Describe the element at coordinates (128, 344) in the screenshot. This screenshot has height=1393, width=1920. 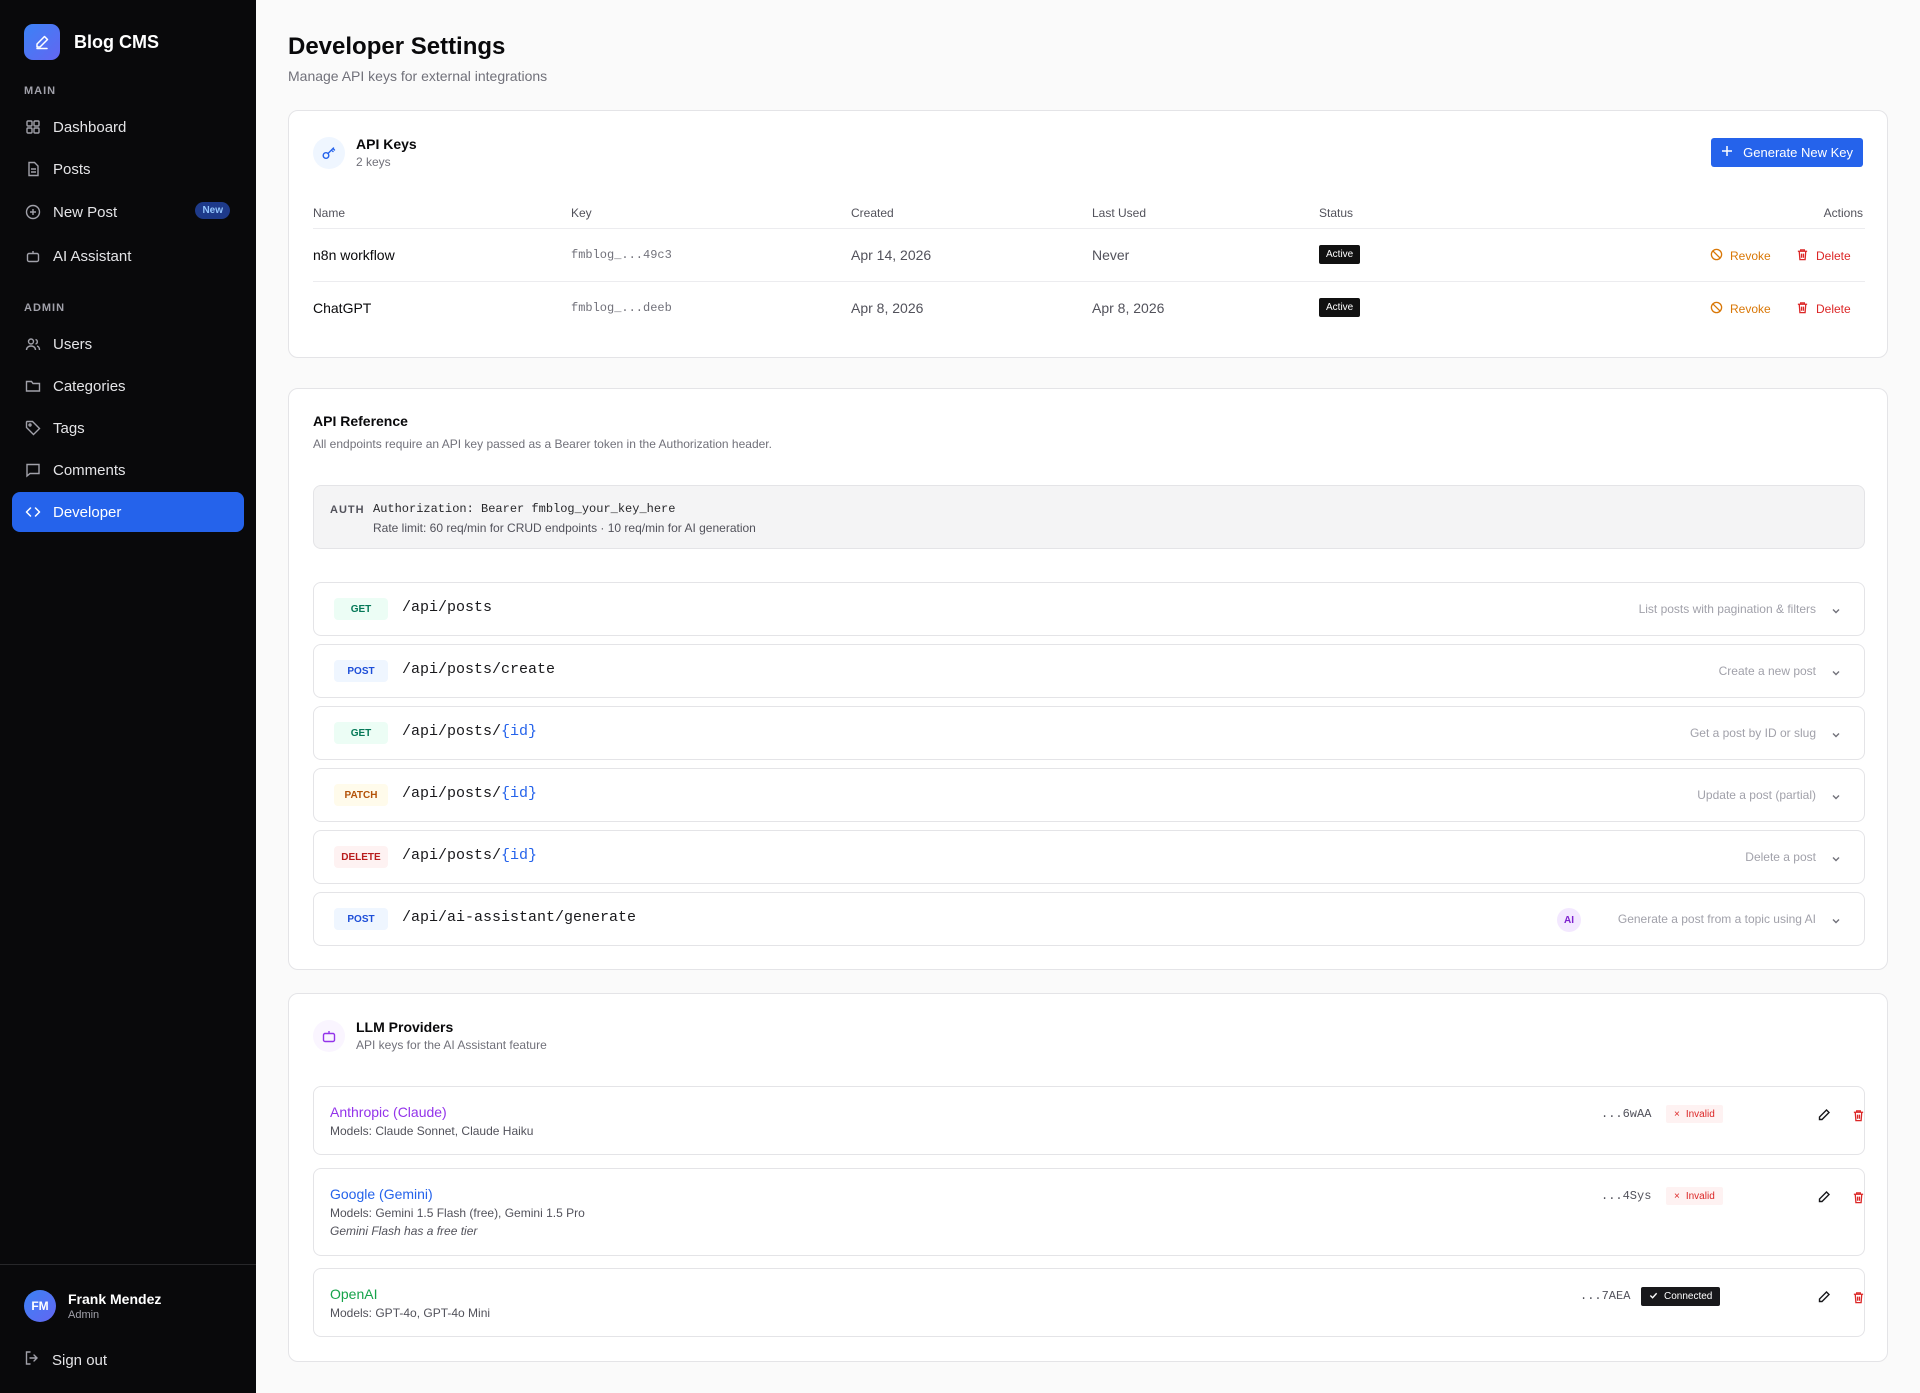
I see `sidebar-item-users: Users` at that location.